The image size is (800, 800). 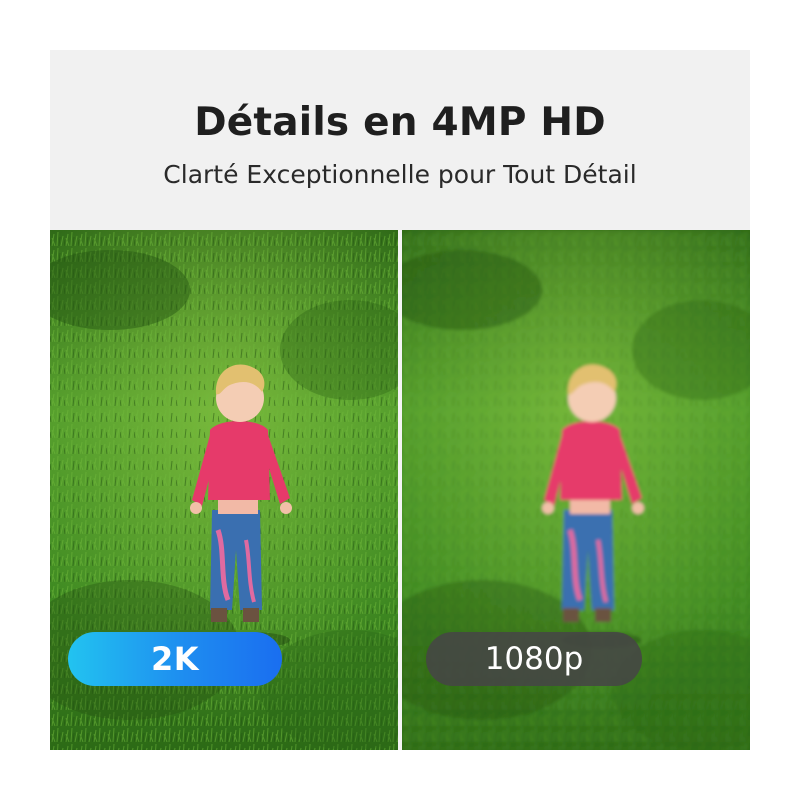 I want to click on badge-2k: 2K, so click(x=175, y=659).